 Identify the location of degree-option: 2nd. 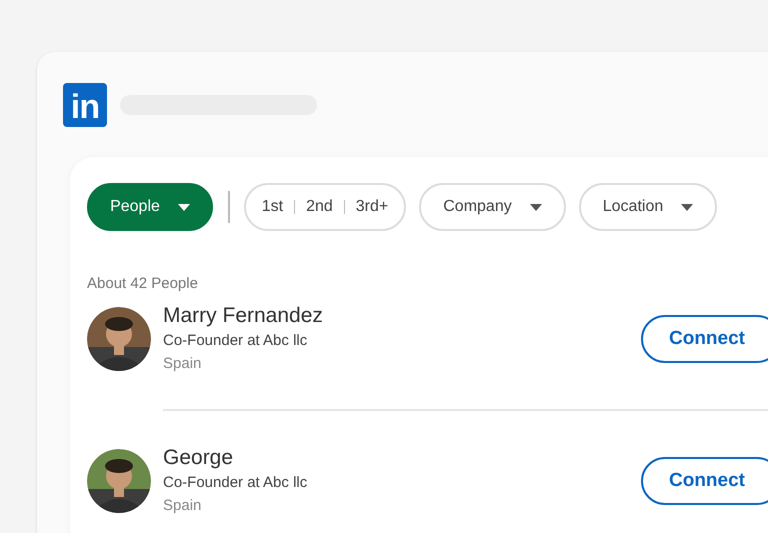
(319, 207).